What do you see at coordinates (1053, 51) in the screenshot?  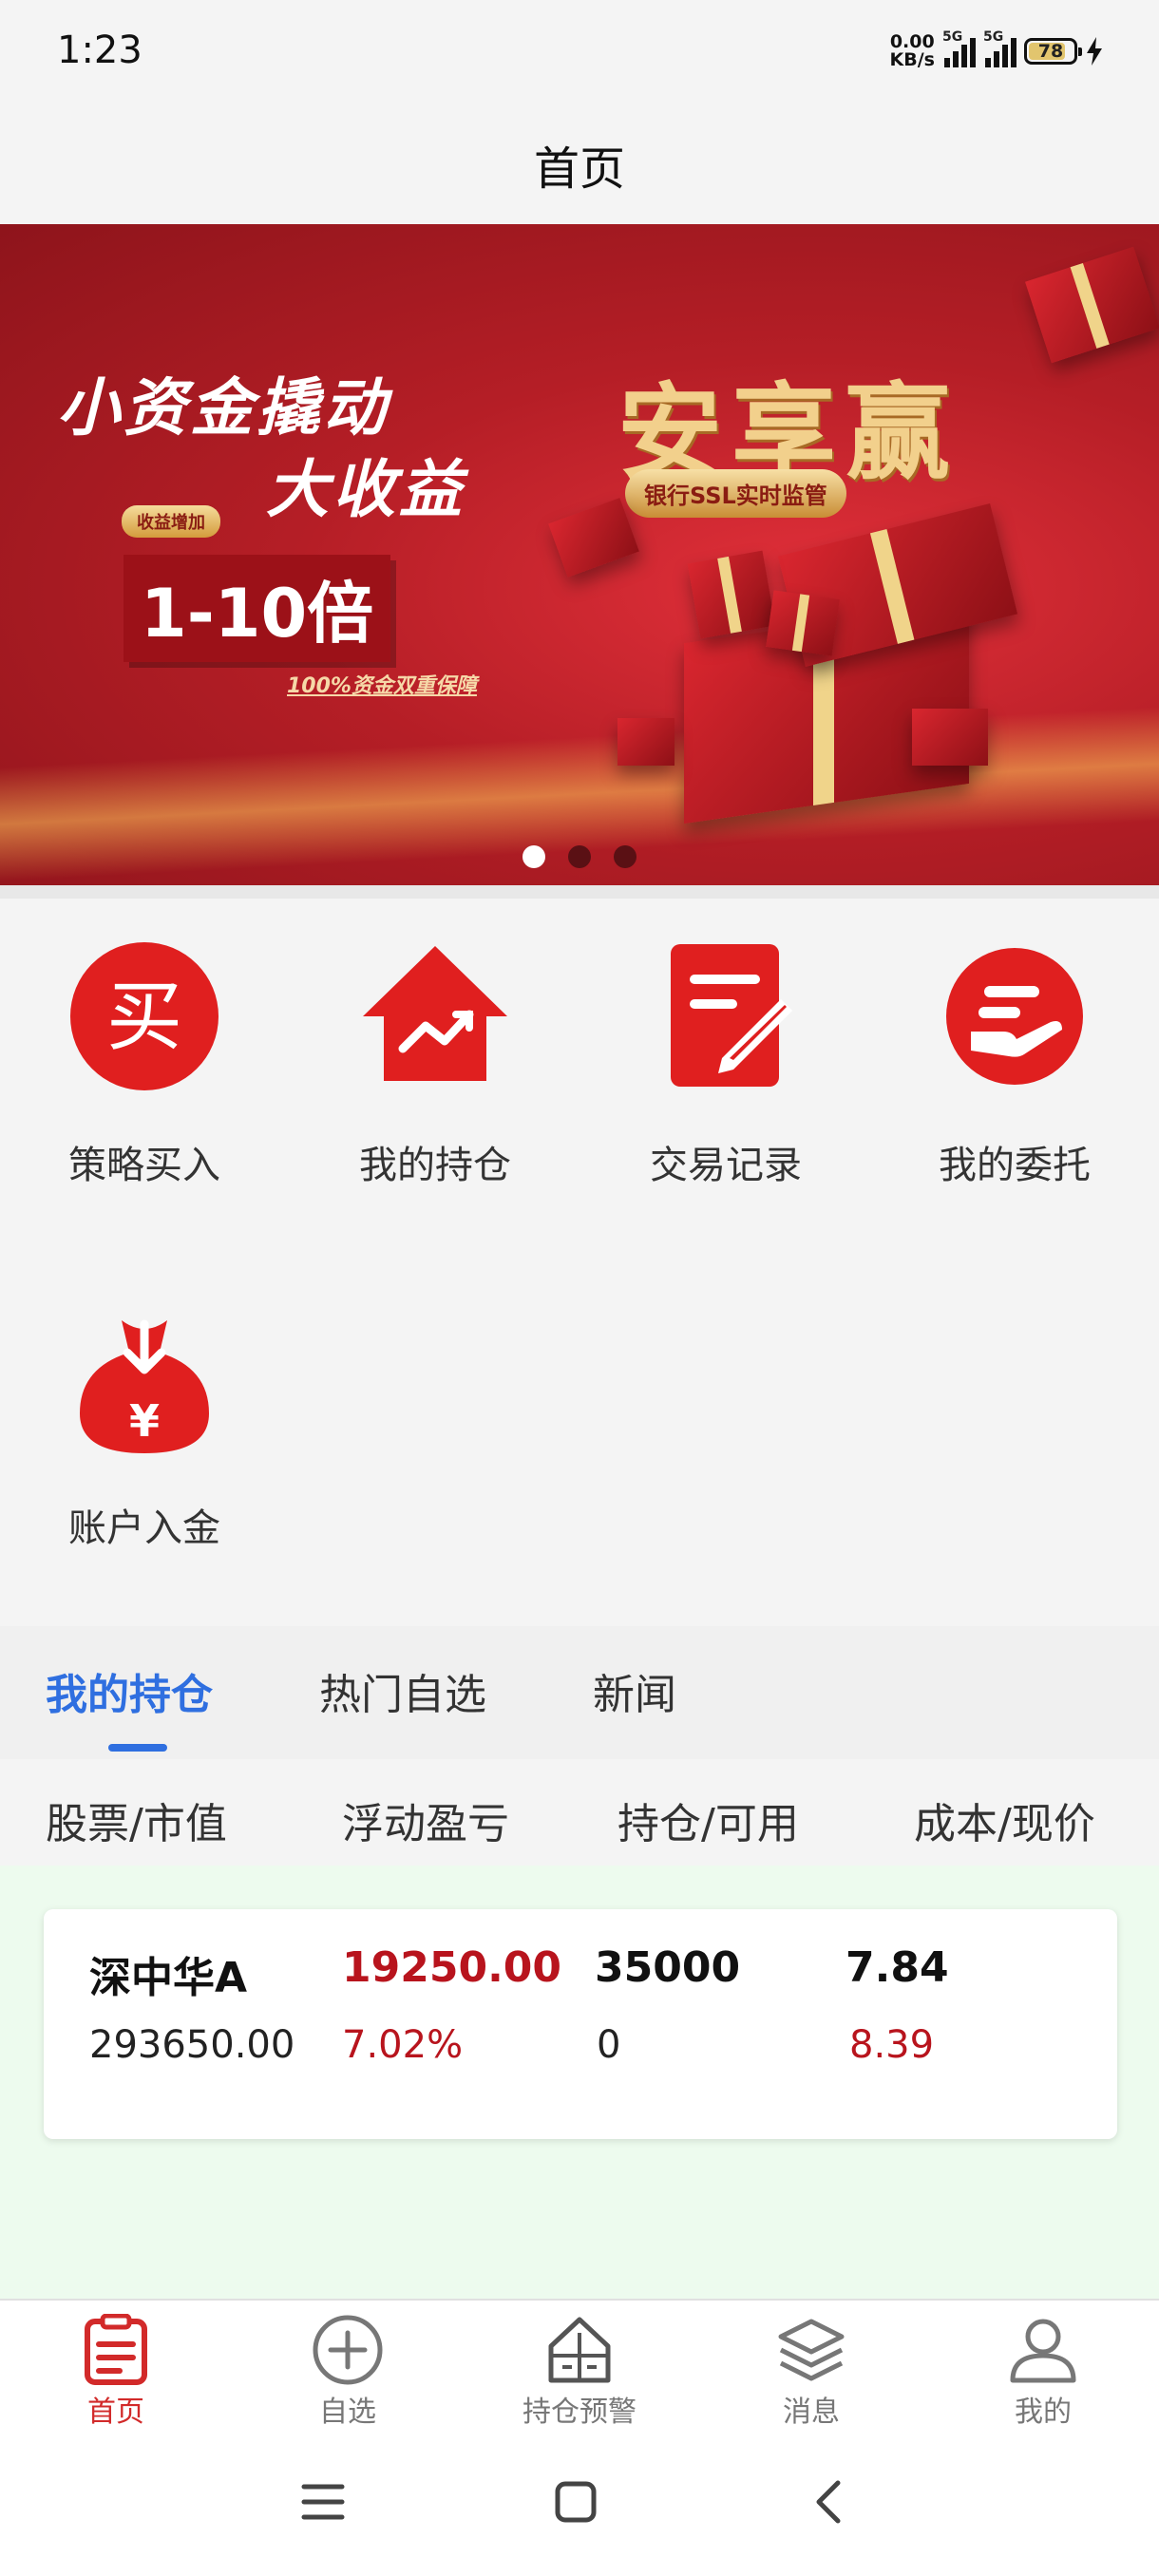 I see `battery-icon: 78` at bounding box center [1053, 51].